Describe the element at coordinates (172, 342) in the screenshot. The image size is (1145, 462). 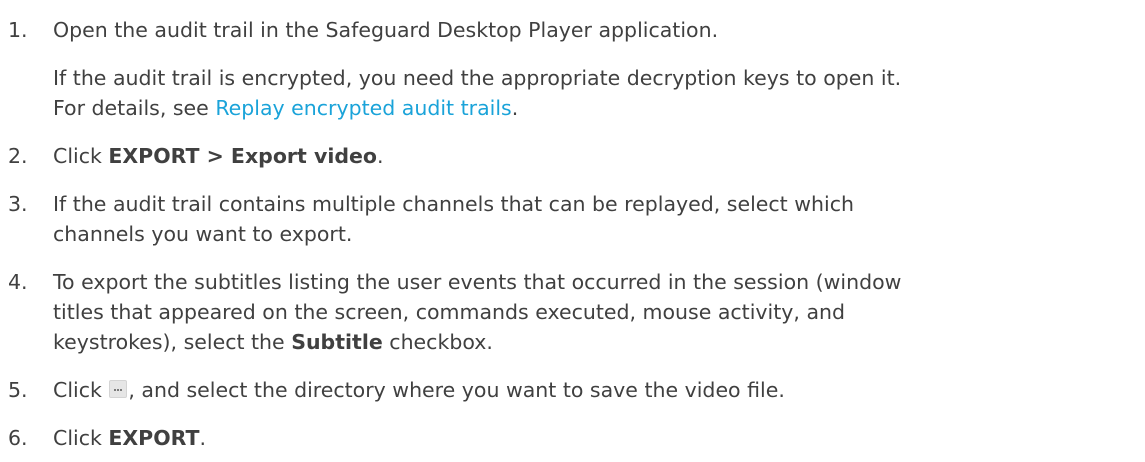
I see `step-4-prefix: keystrokes), select the` at that location.